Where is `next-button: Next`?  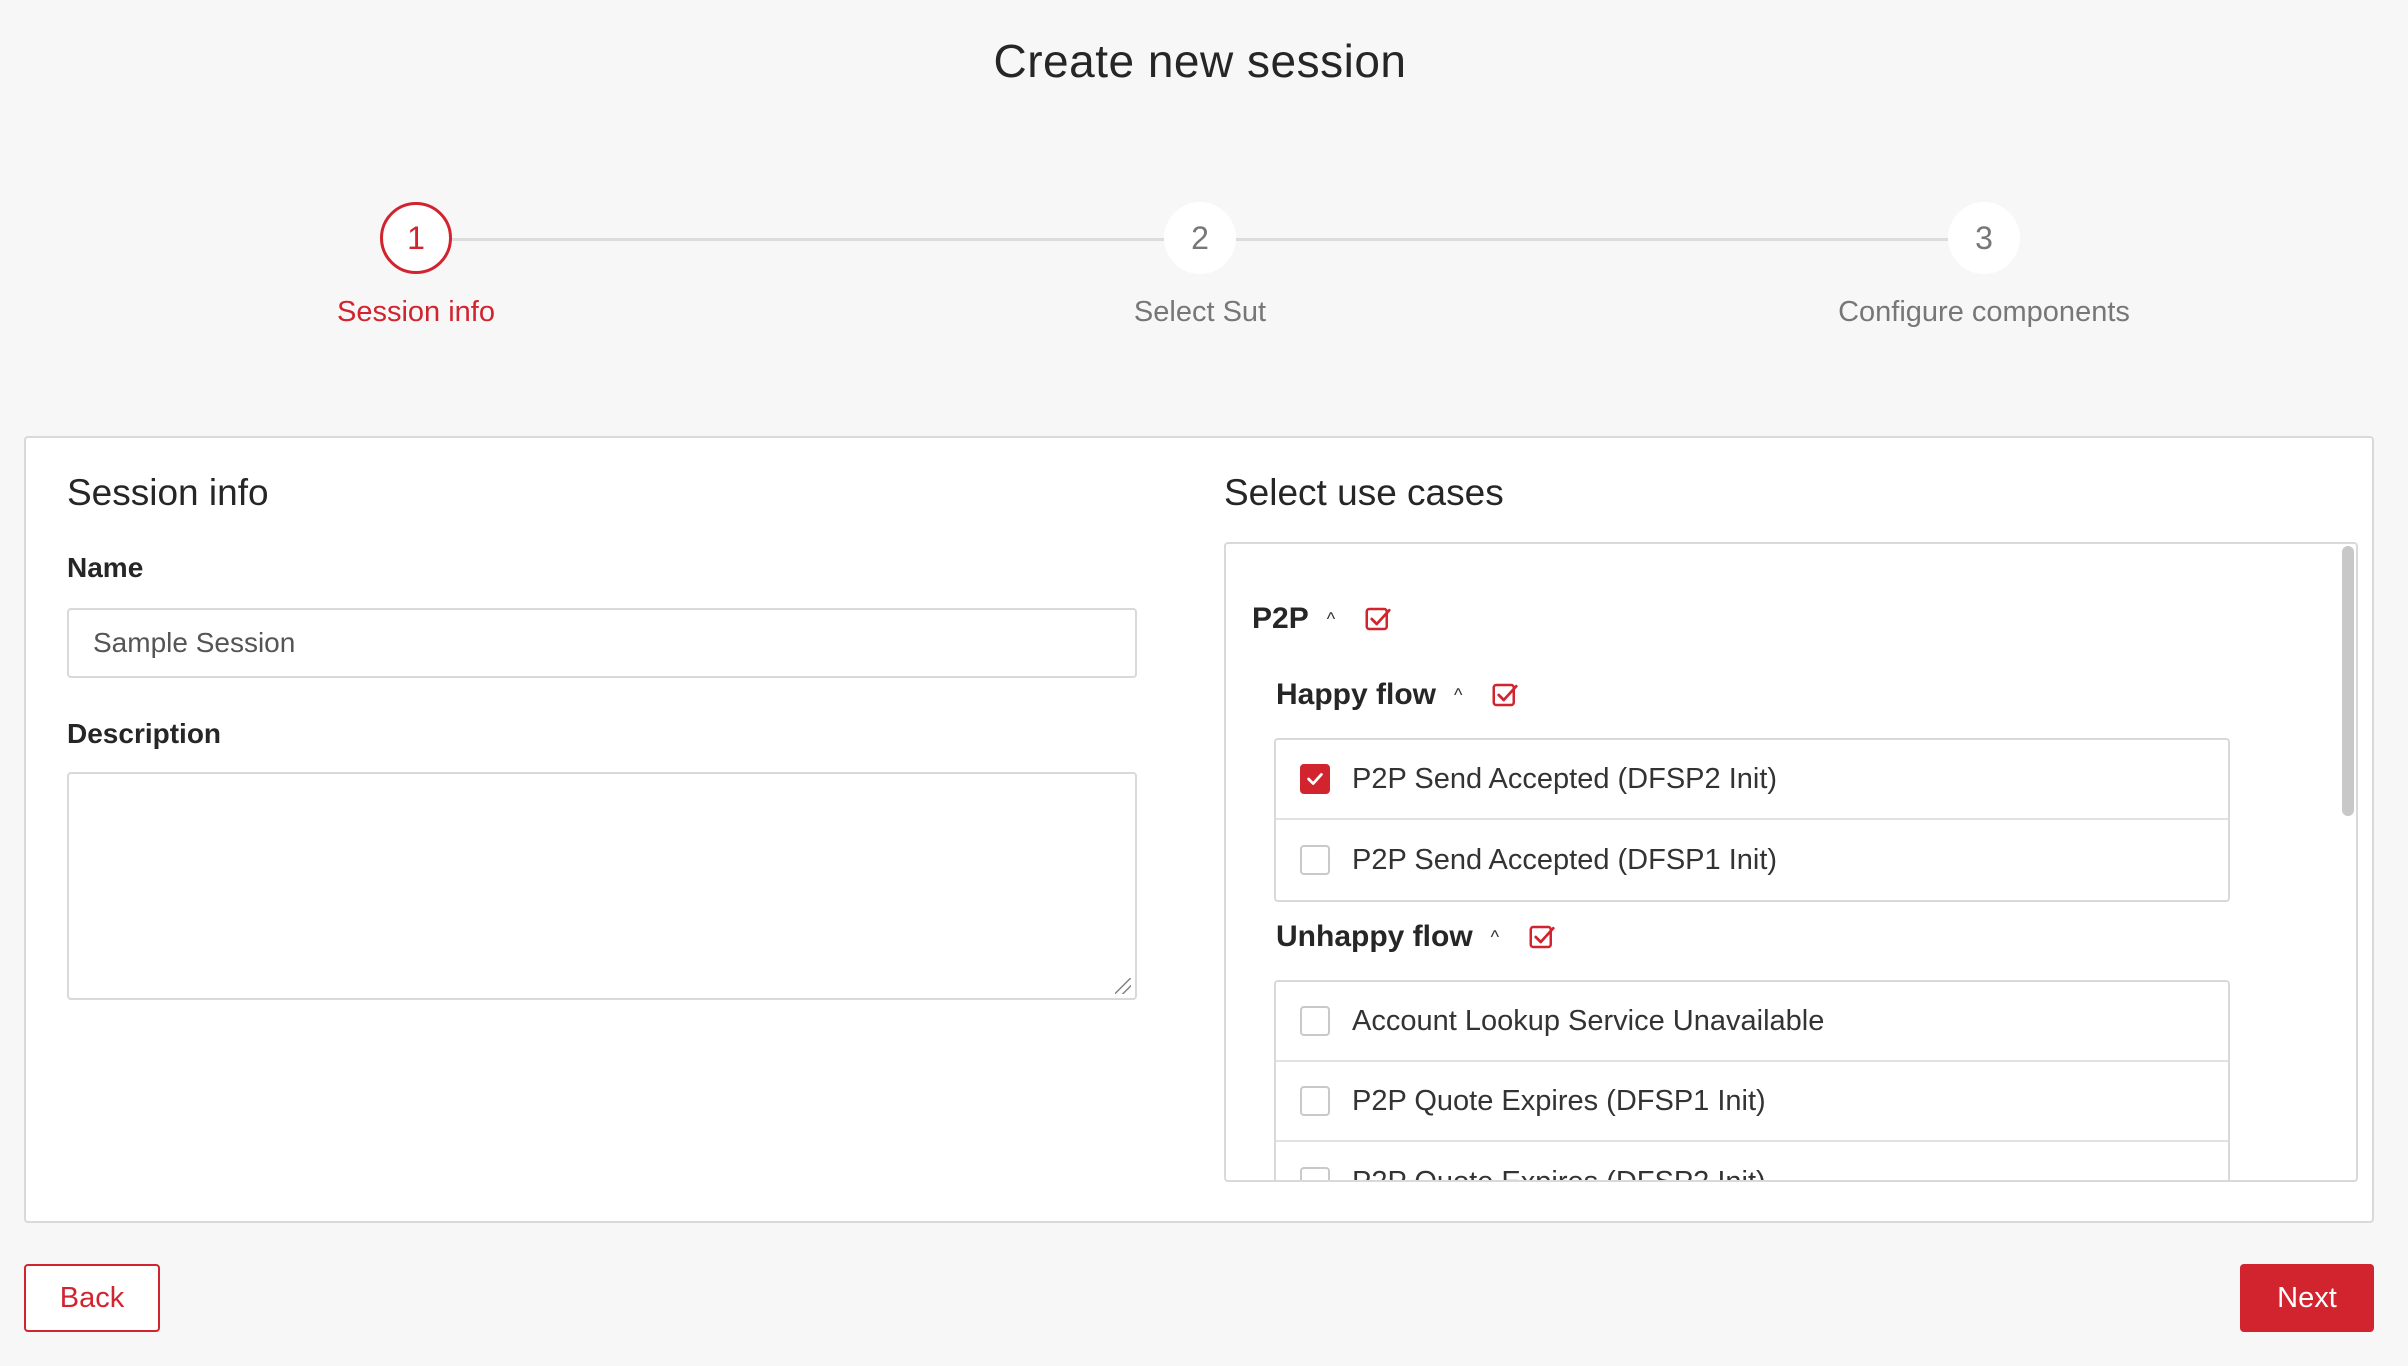 next-button: Next is located at coordinates (2307, 1298).